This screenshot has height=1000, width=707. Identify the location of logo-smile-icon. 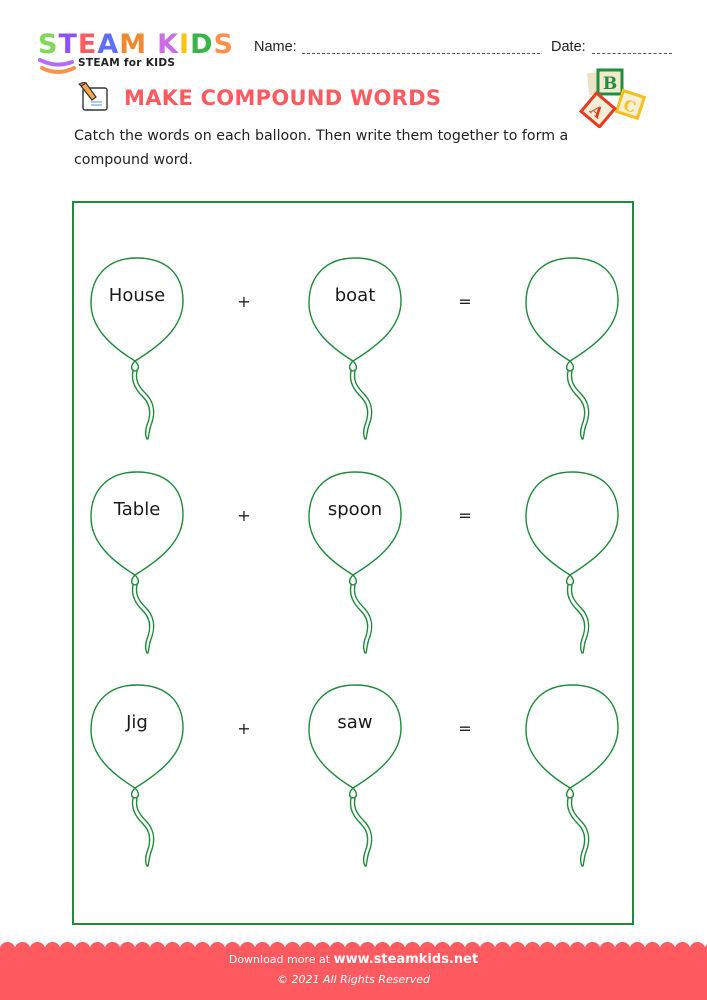
(57, 66).